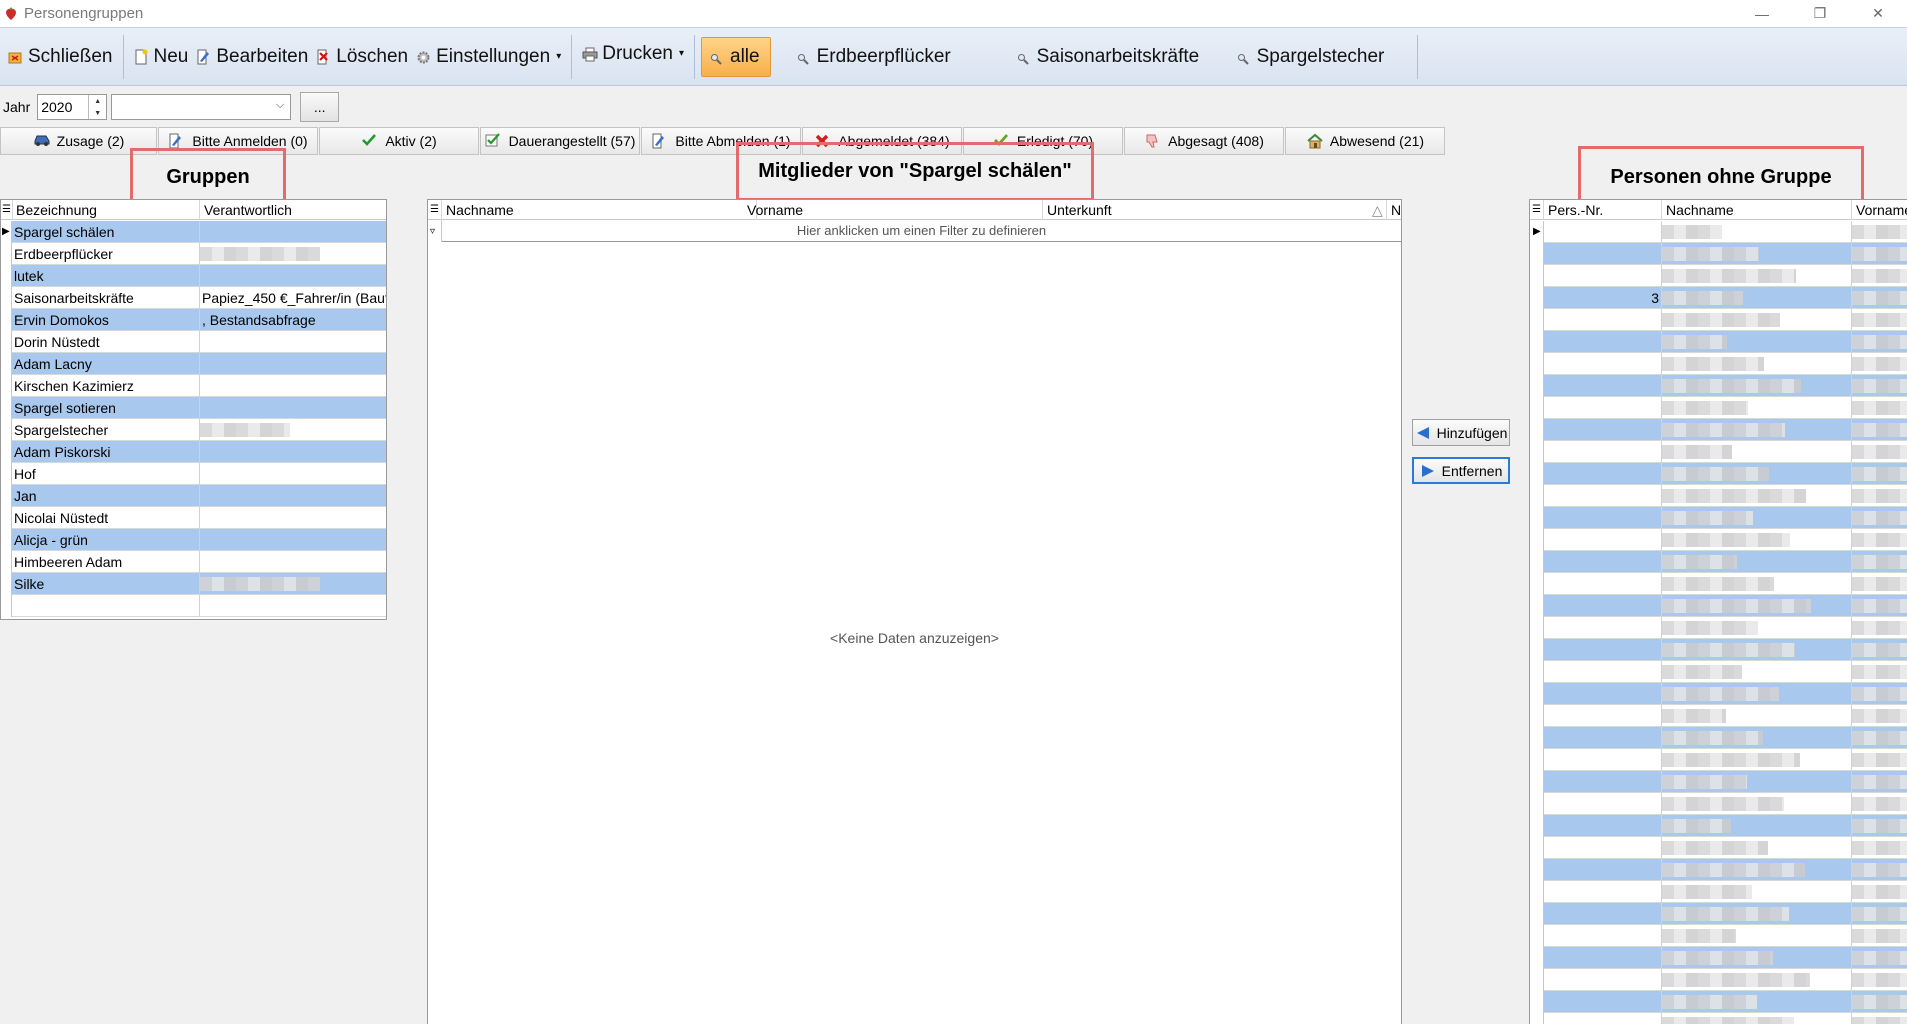  Describe the element at coordinates (293, 210) in the screenshot. I see `column-header-verantwortlich: Verantwortlich` at that location.